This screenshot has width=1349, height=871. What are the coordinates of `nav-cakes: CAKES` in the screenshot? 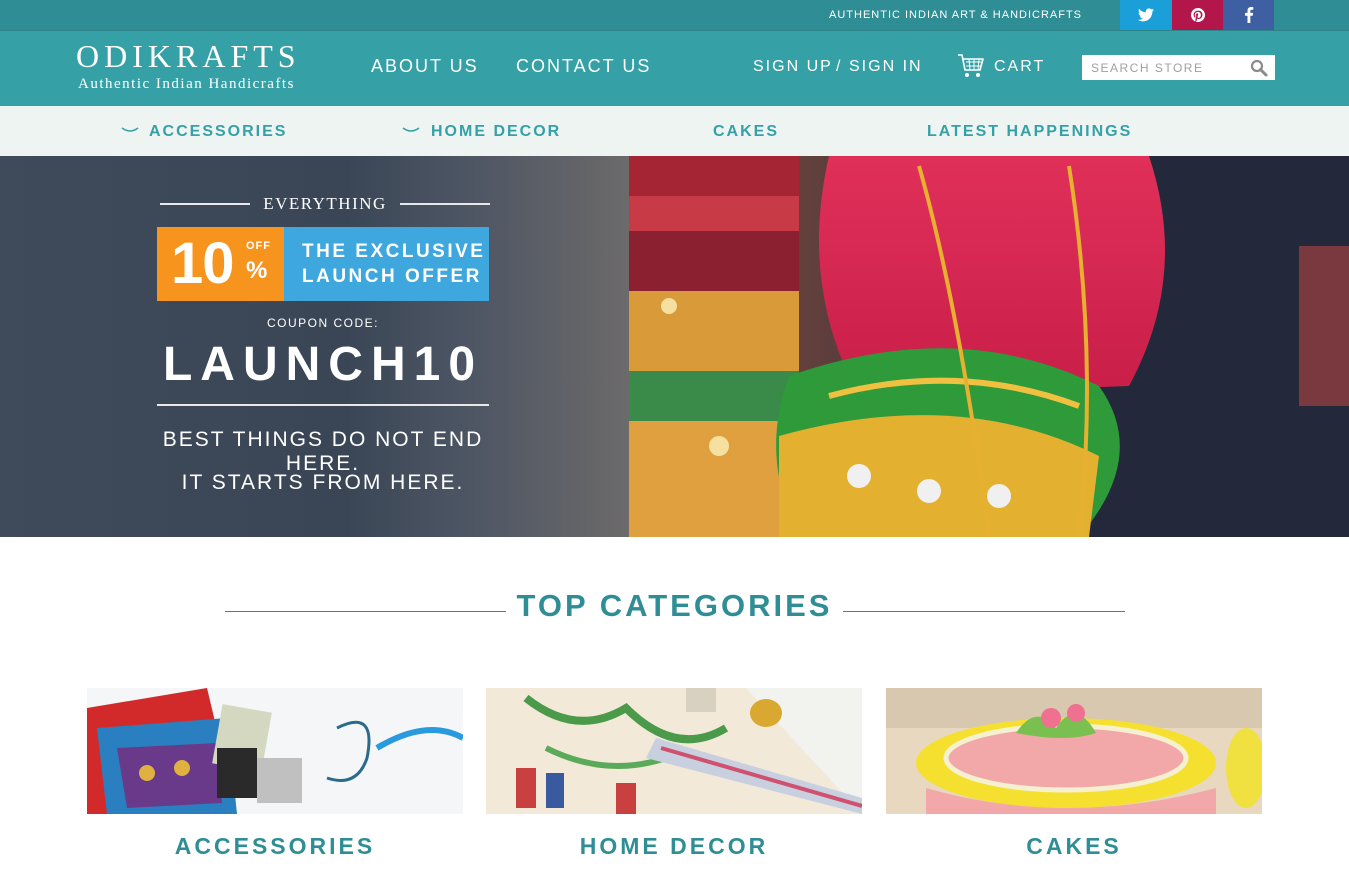 It's located at (746, 132).